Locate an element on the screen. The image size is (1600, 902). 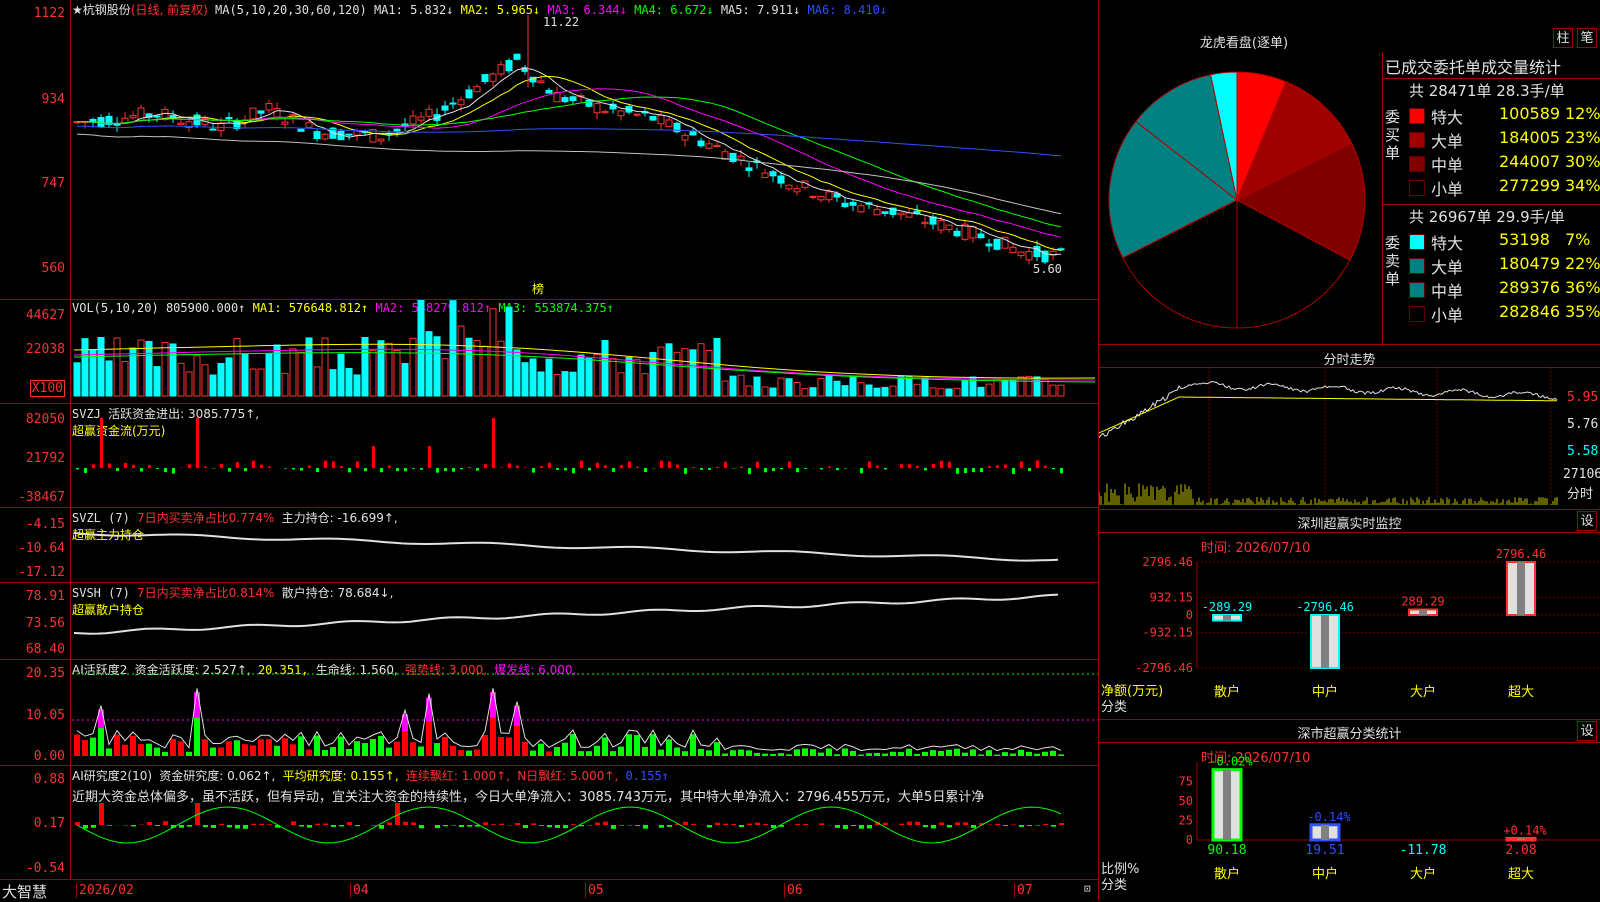
legend-swatch is located at coordinates (1417, 188).